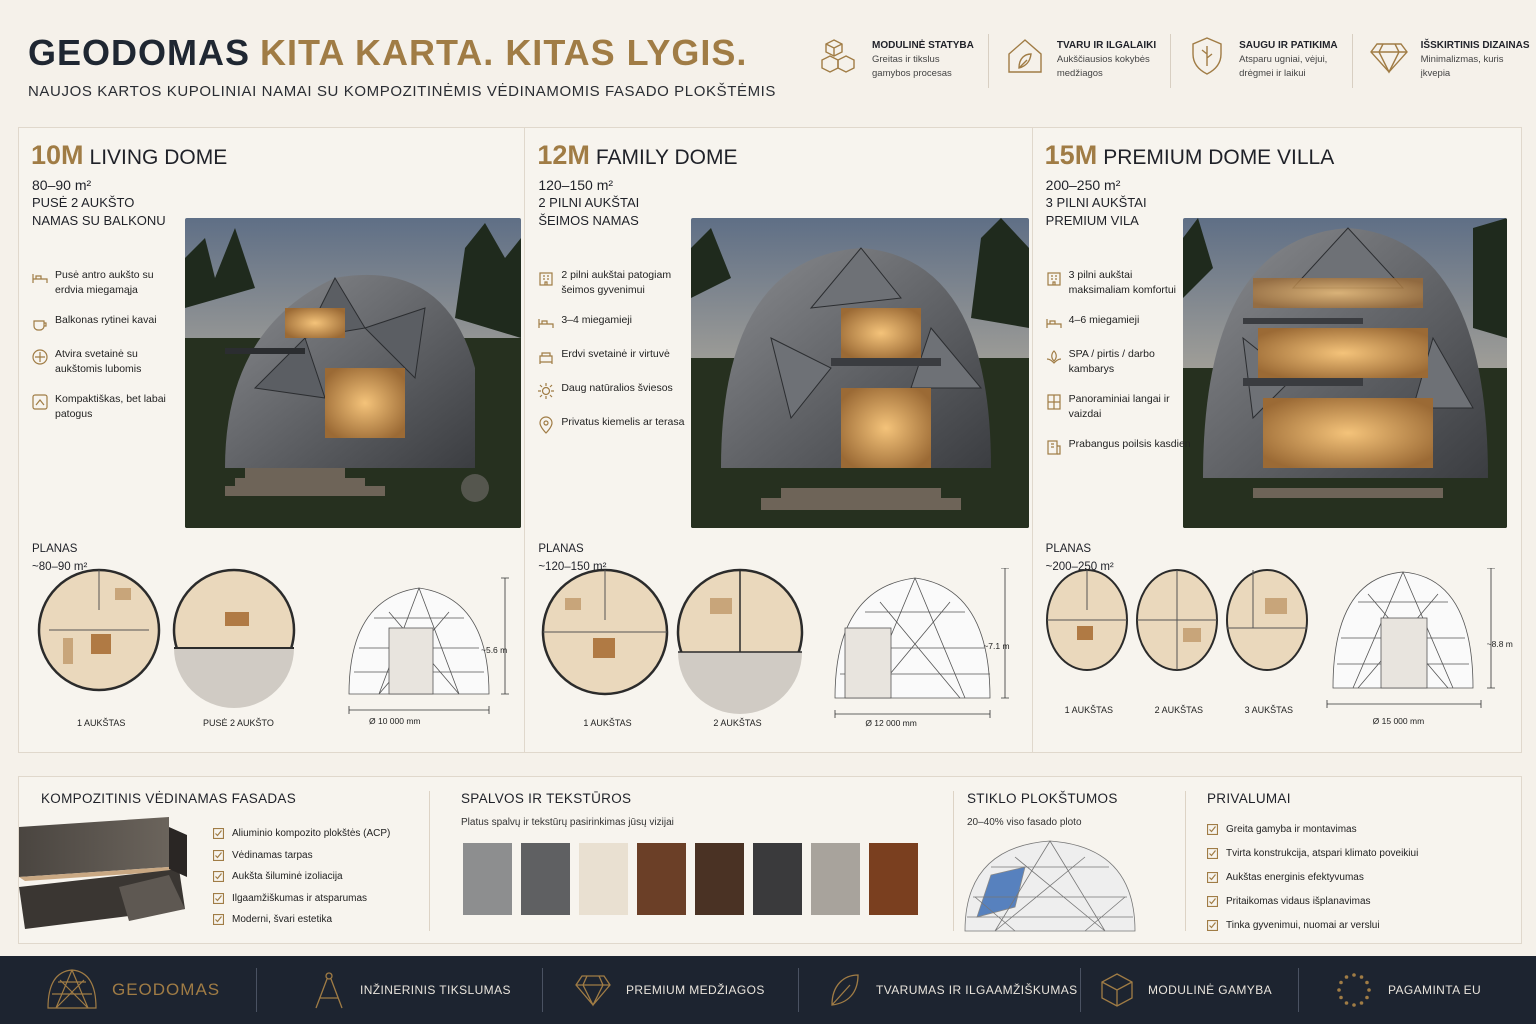  What do you see at coordinates (612, 390) in the screenshot?
I see `list-item: Daug natūralios šviesos` at bounding box center [612, 390].